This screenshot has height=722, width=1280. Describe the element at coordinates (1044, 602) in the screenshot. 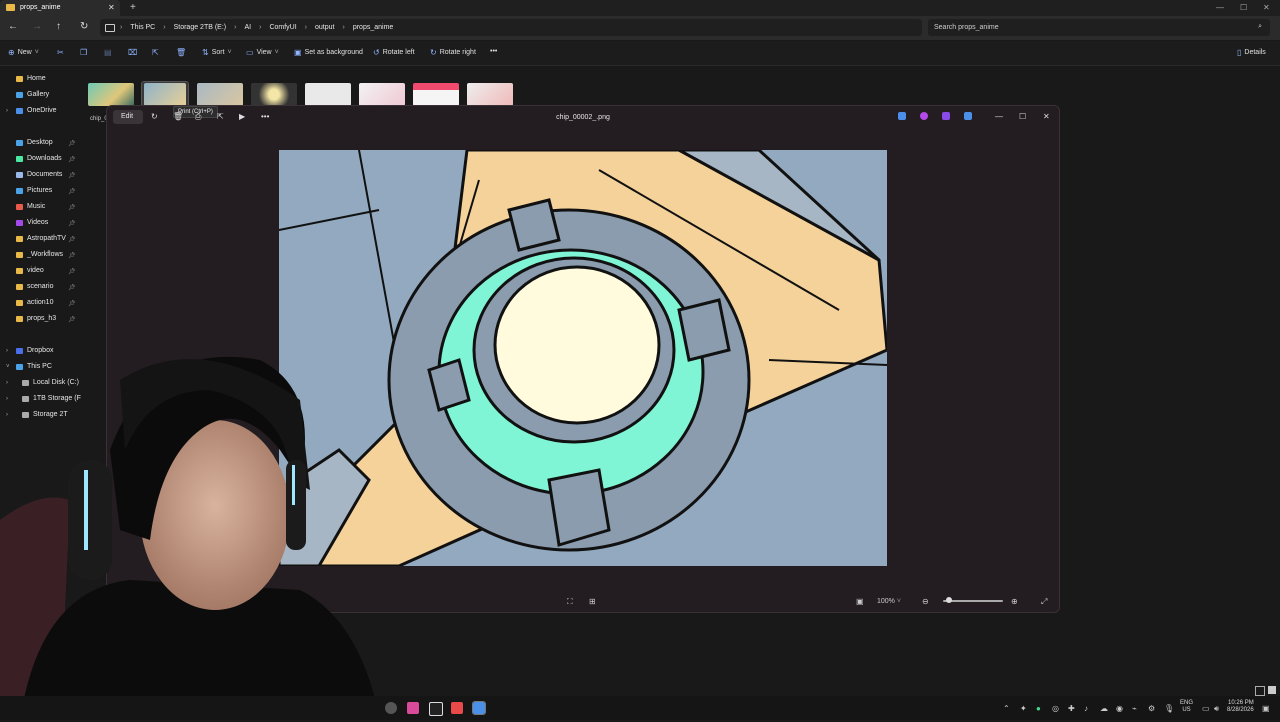

I see `fullscreen-icon: ⤢` at that location.